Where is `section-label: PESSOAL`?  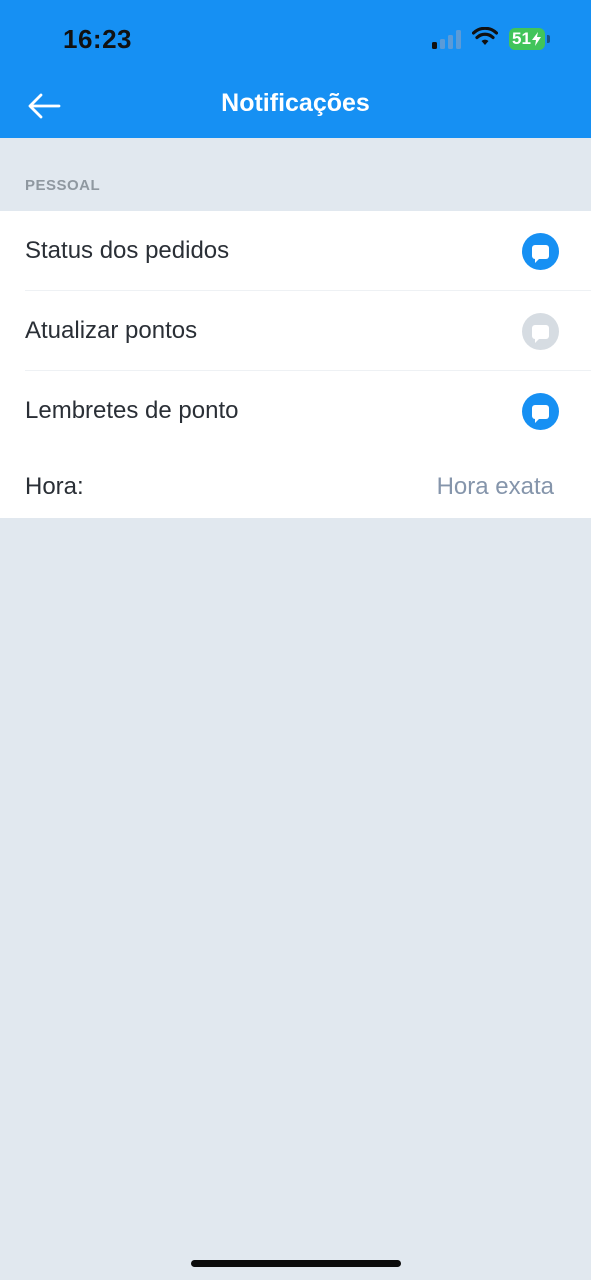 section-label: PESSOAL is located at coordinates (63, 185).